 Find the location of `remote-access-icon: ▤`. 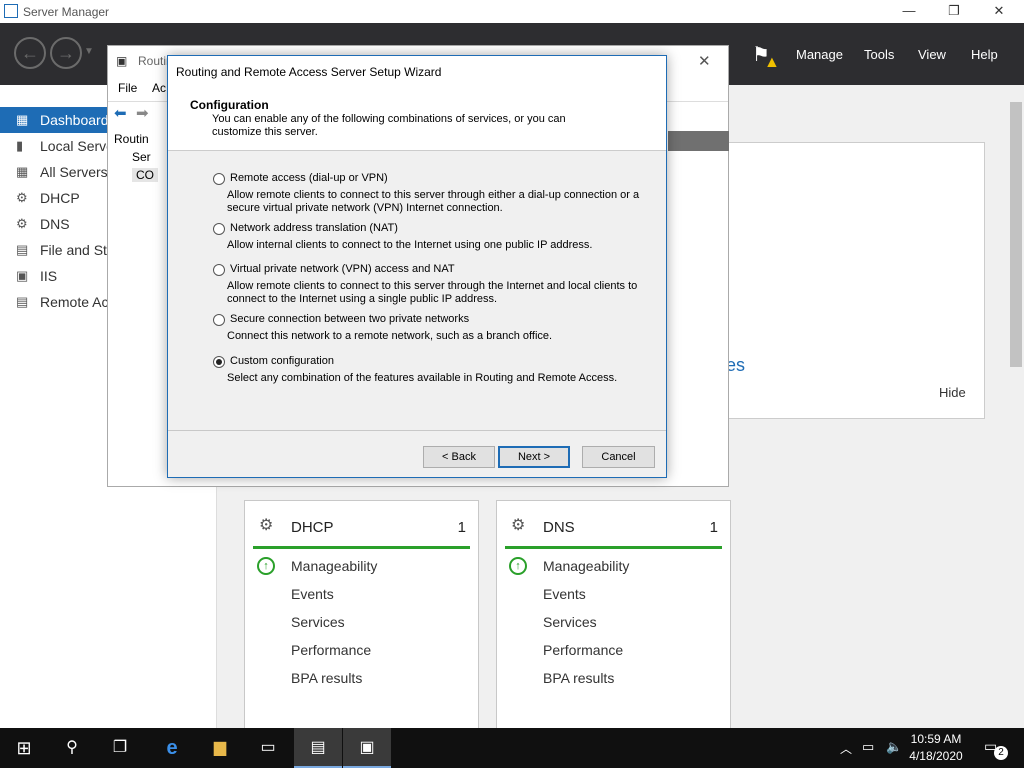

remote-access-icon: ▤ is located at coordinates (22, 301).